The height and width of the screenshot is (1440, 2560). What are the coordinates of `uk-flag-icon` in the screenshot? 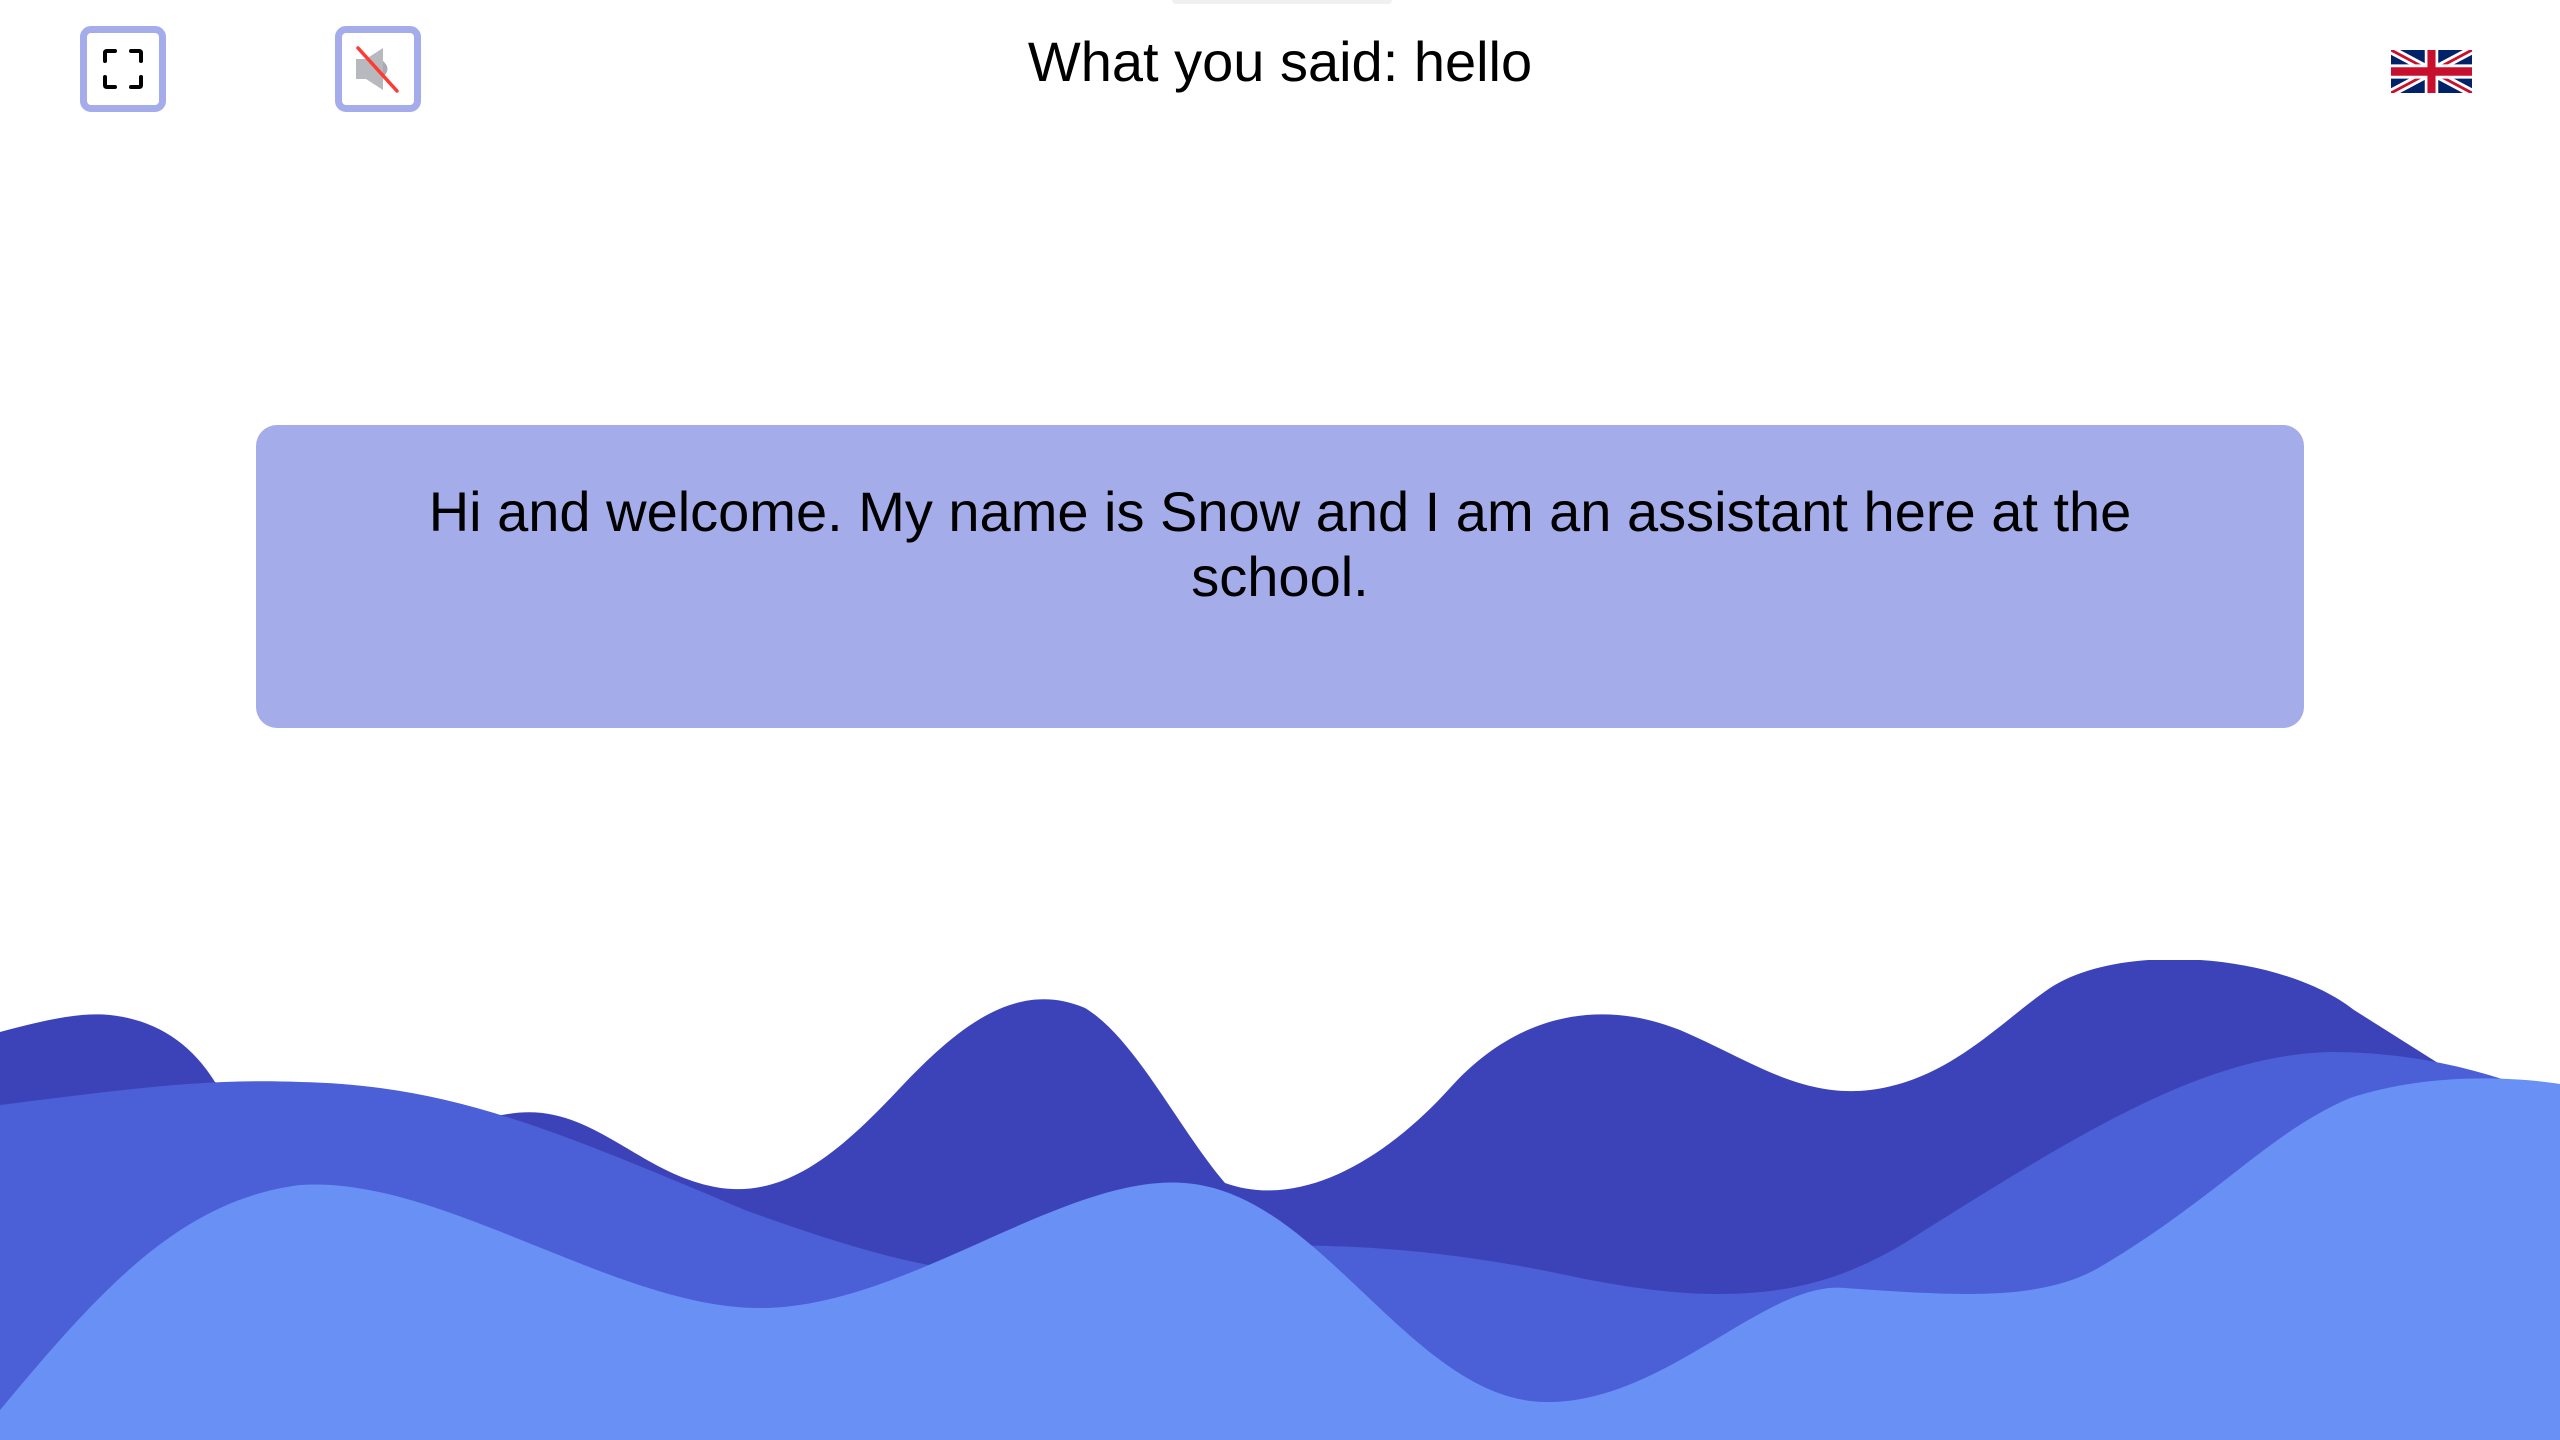 It's located at (2431, 71).